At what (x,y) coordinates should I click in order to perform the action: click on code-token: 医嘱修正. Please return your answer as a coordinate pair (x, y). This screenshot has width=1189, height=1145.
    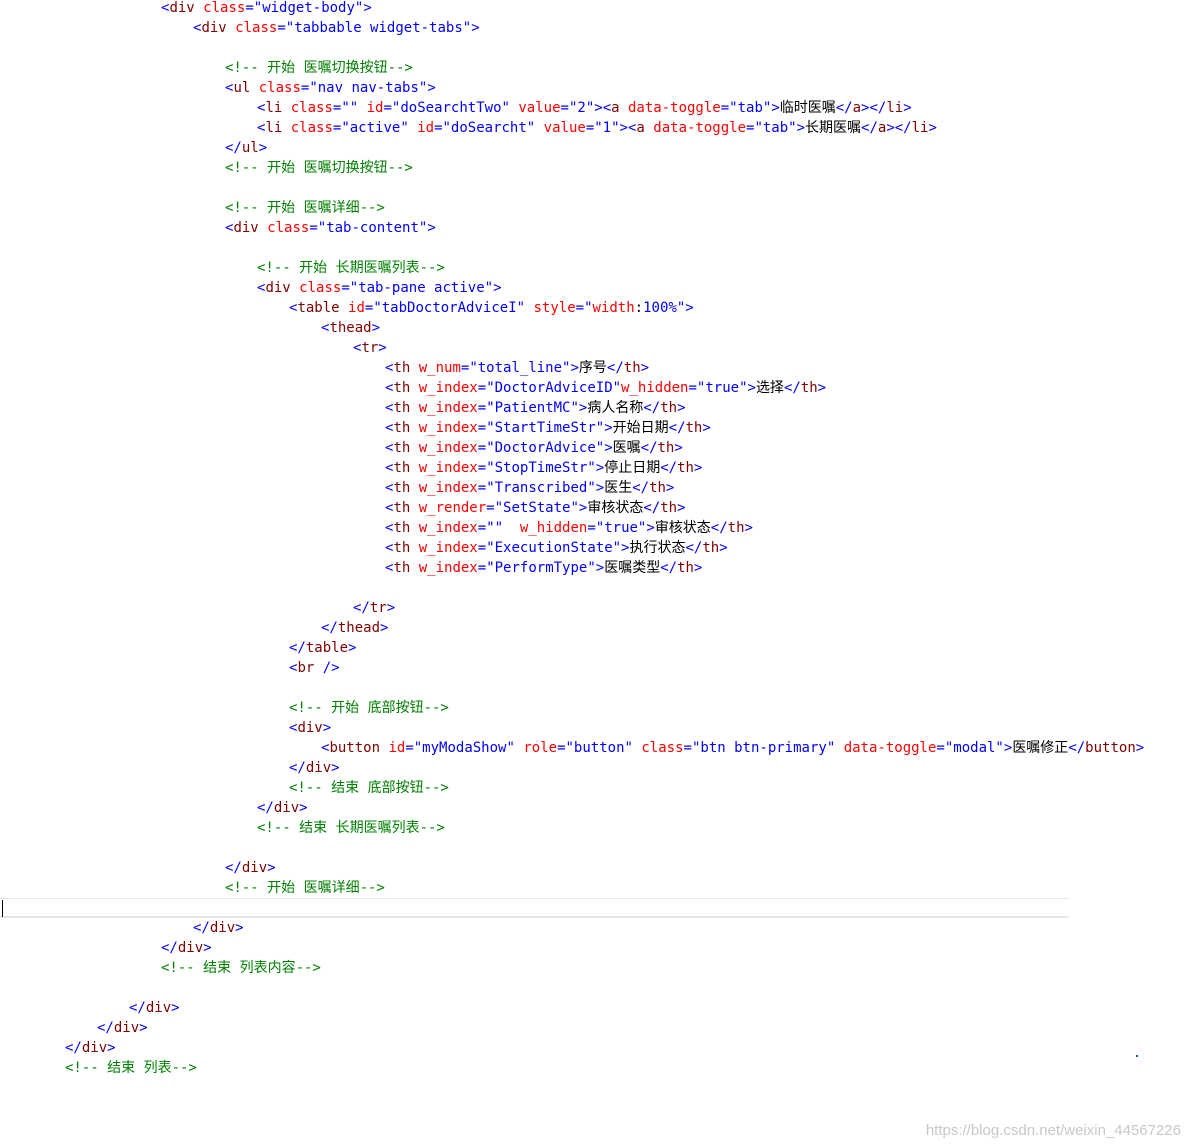
    Looking at the image, I should click on (1040, 748).